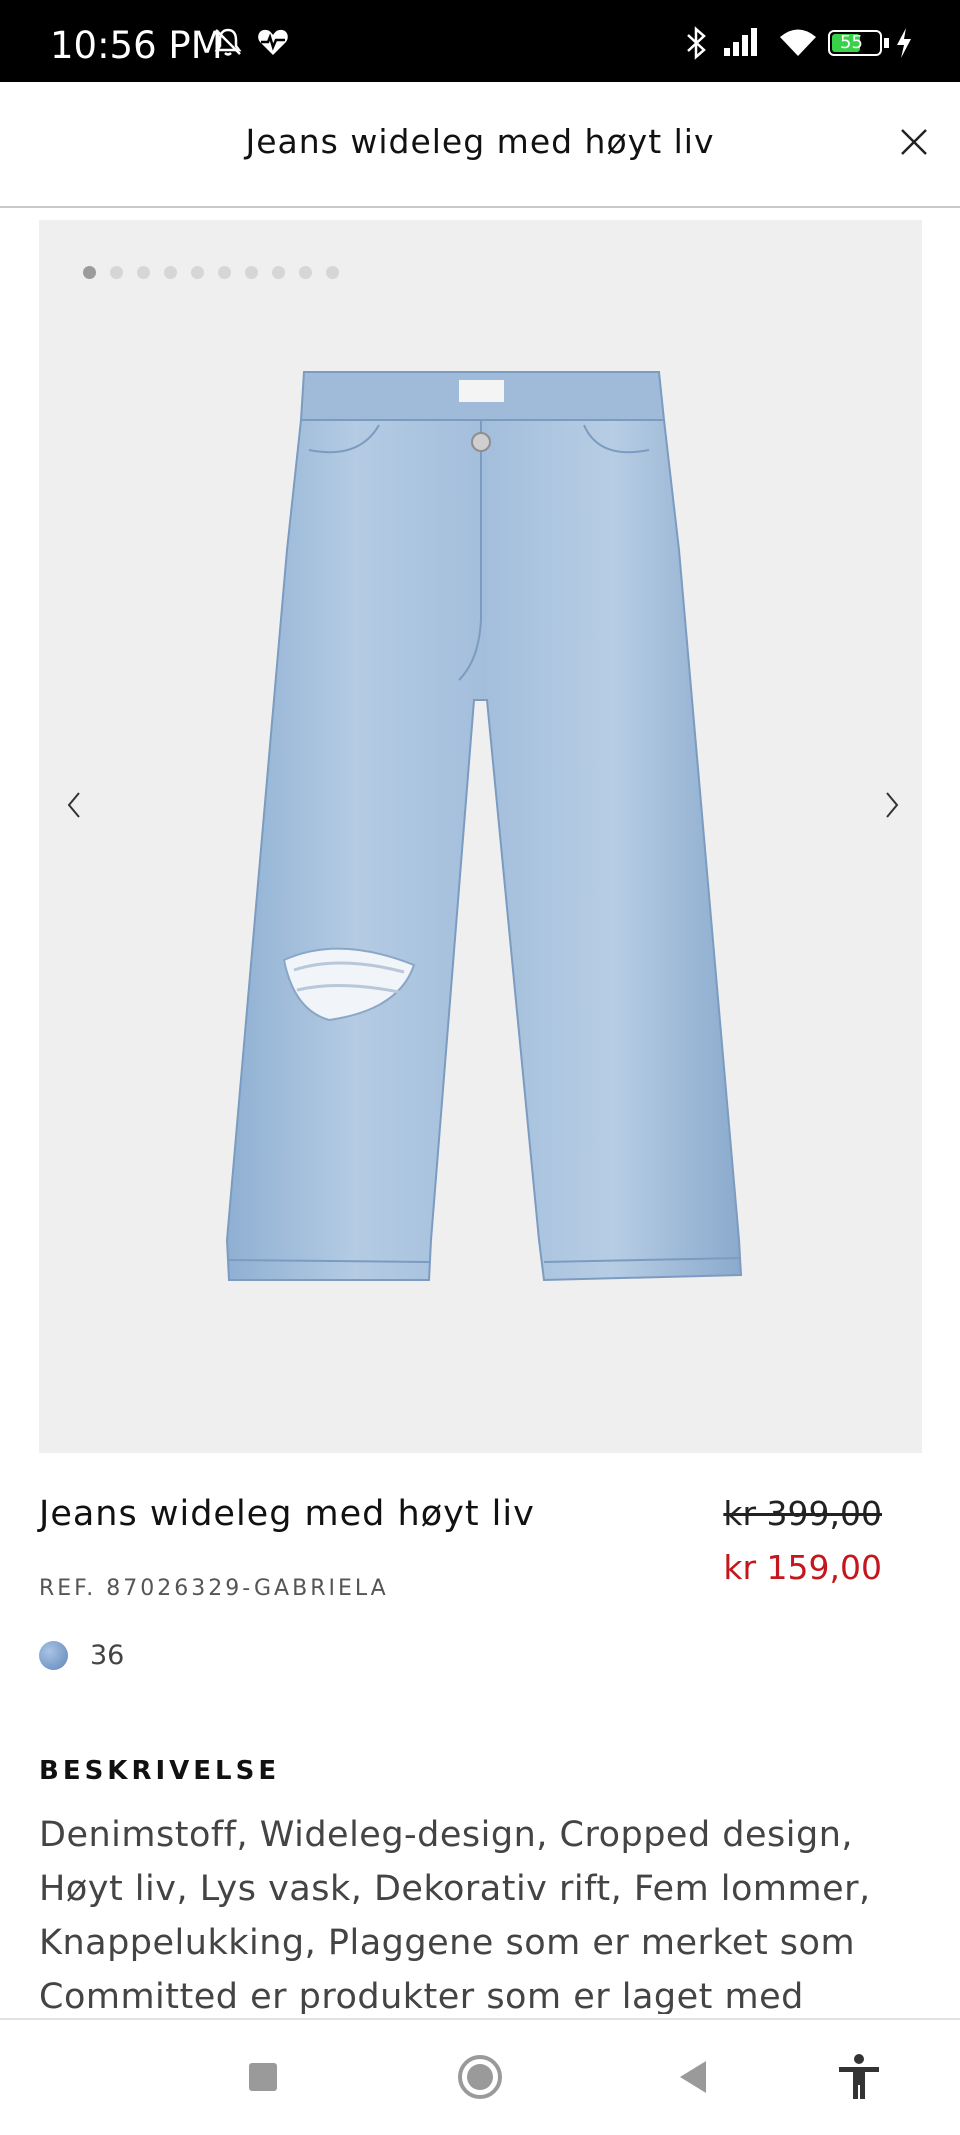 The image size is (960, 2135). What do you see at coordinates (263, 2077) in the screenshot?
I see `recents-square-icon` at bounding box center [263, 2077].